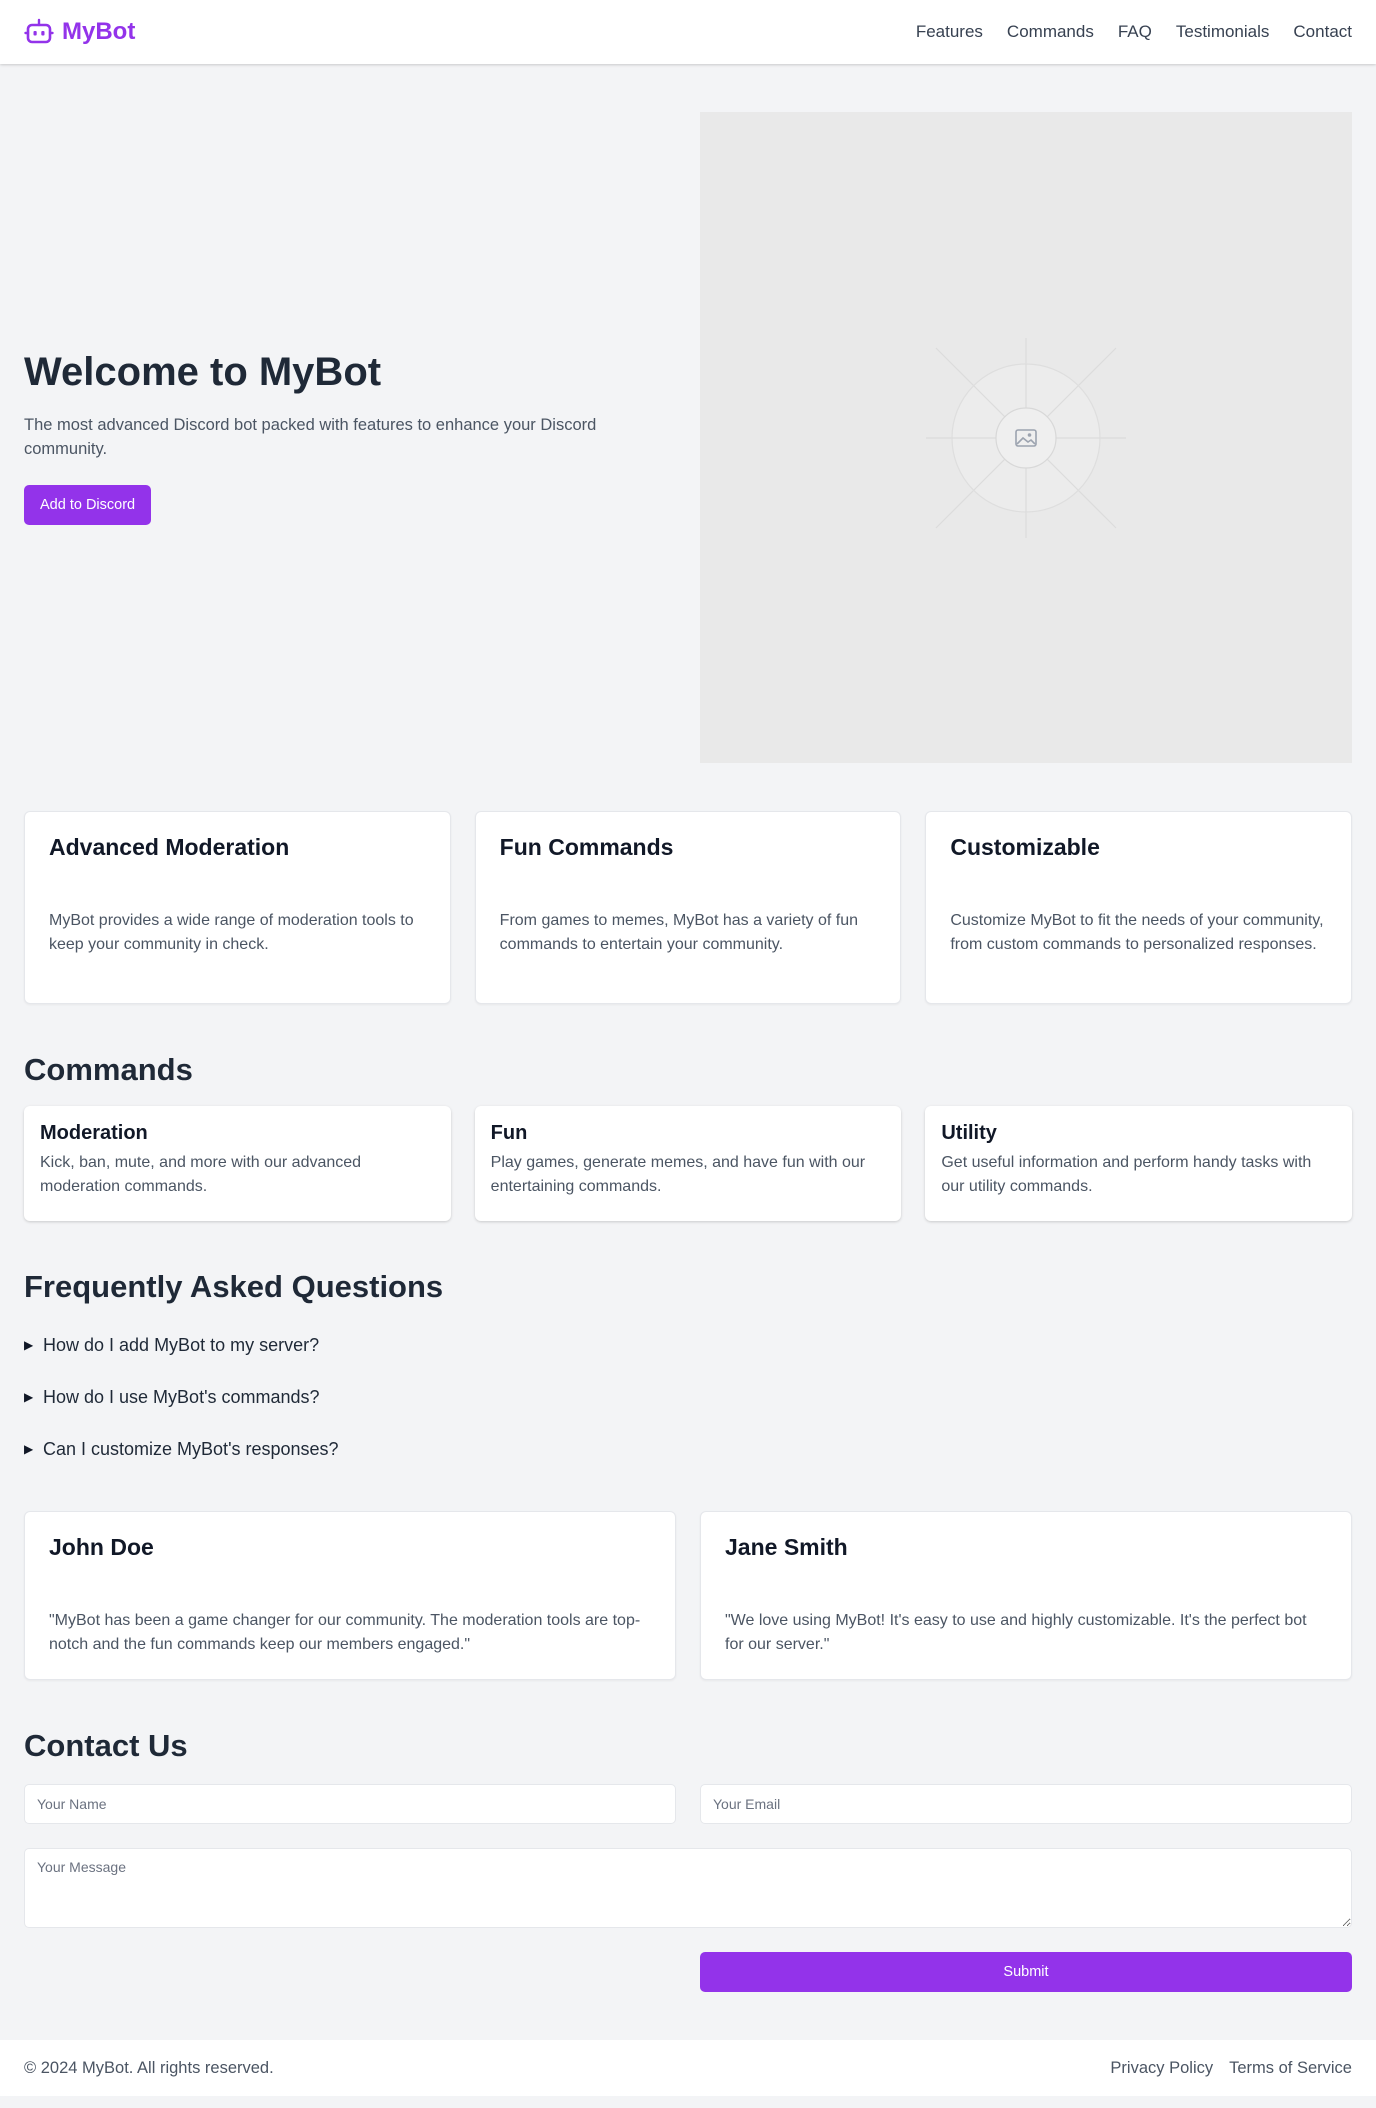  Describe the element at coordinates (1161, 2068) in the screenshot. I see `privacy-policy-link: Privacy Policy` at that location.